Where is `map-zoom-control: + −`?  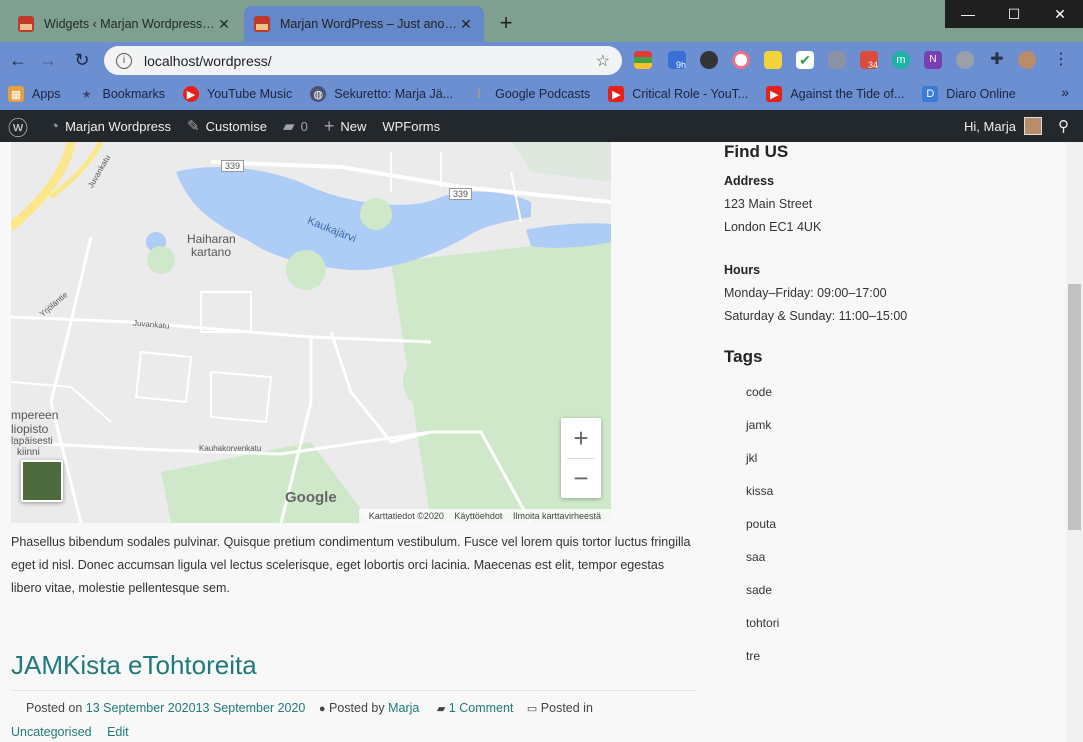
map-zoom-control: + − is located at coordinates (581, 458).